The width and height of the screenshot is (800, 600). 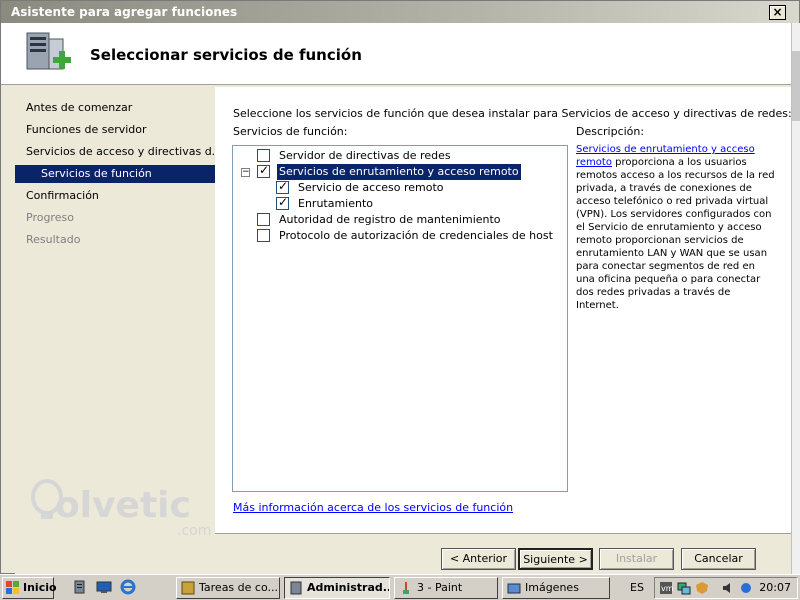 I want to click on tasks-icon, so click(x=188, y=588).